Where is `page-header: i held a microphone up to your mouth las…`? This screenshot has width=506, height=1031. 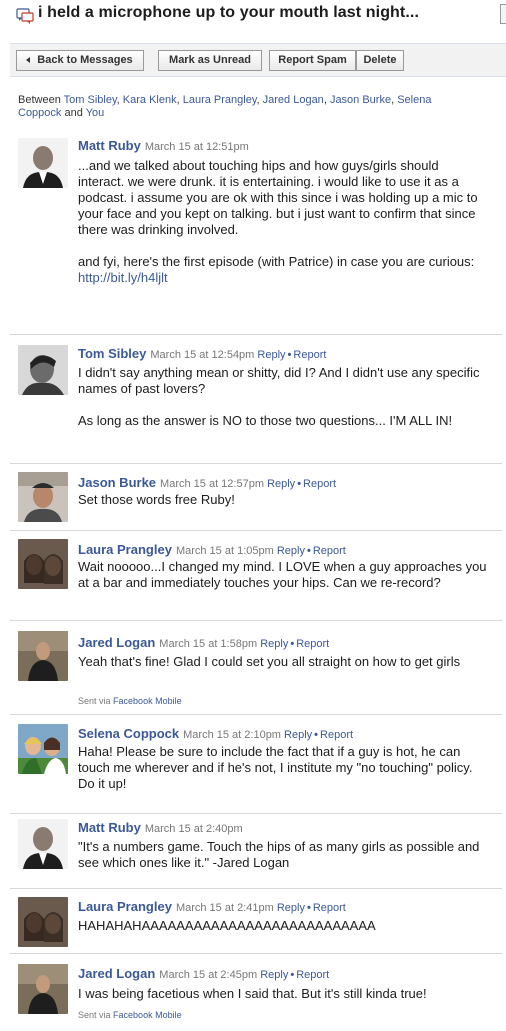 page-header: i held a microphone up to your mouth las… is located at coordinates (253, 17).